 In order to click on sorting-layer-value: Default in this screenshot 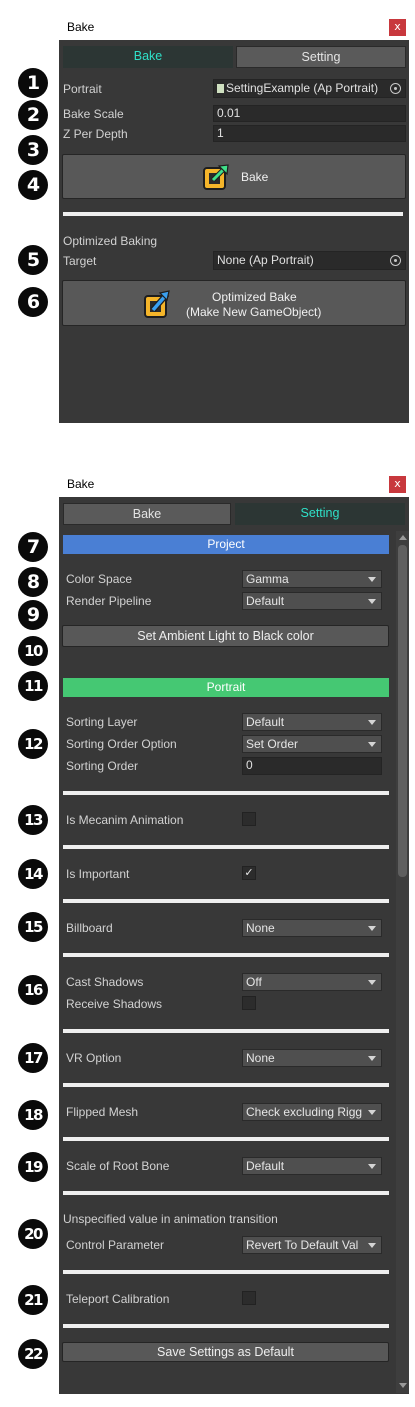, I will do `click(265, 722)`.